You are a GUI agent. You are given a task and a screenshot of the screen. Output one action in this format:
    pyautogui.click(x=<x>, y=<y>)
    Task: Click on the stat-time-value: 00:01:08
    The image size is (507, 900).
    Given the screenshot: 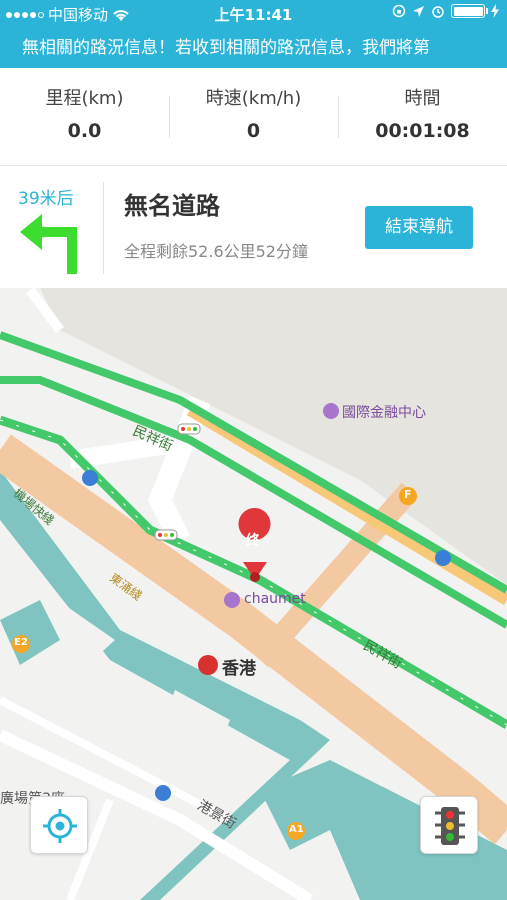 What is the action you would take?
    pyautogui.click(x=422, y=131)
    